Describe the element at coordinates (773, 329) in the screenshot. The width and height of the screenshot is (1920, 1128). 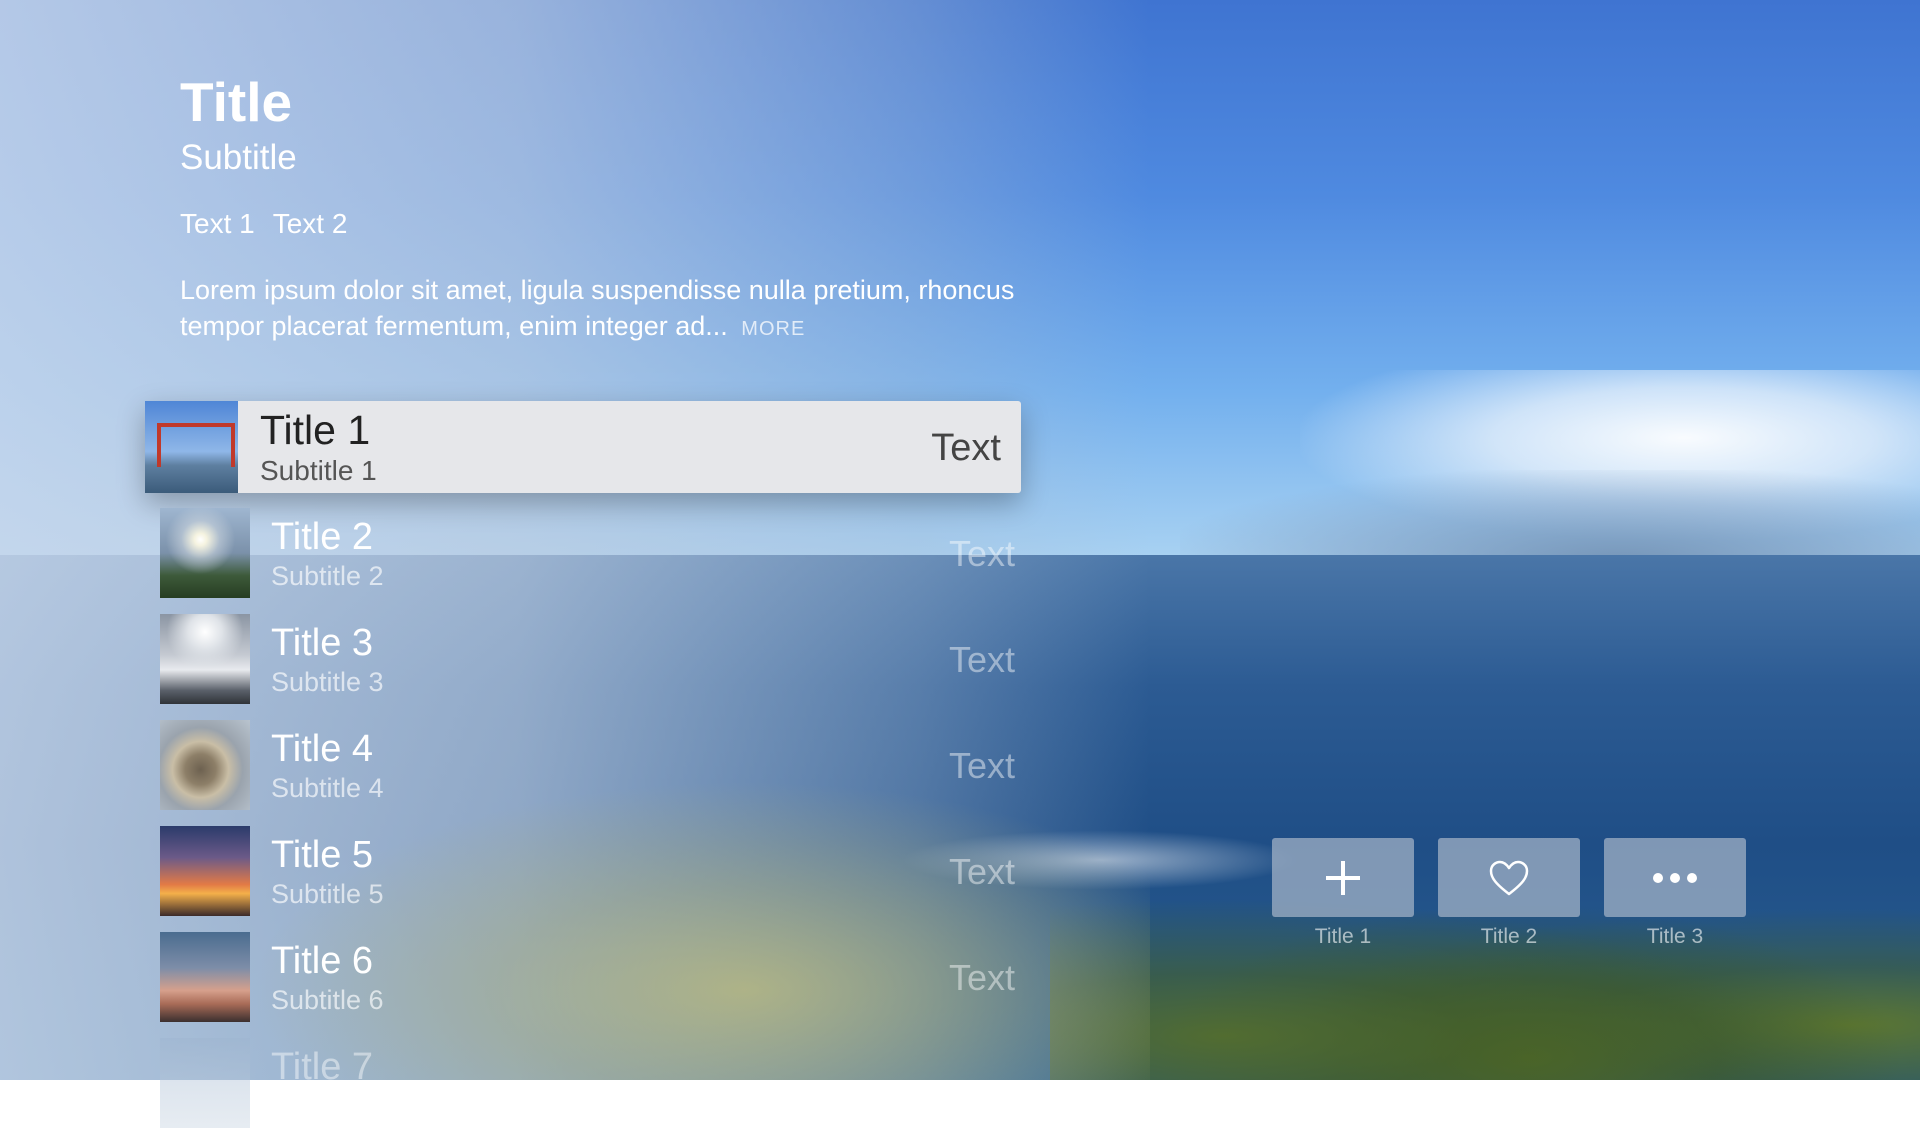
I see `more-link: MORE` at that location.